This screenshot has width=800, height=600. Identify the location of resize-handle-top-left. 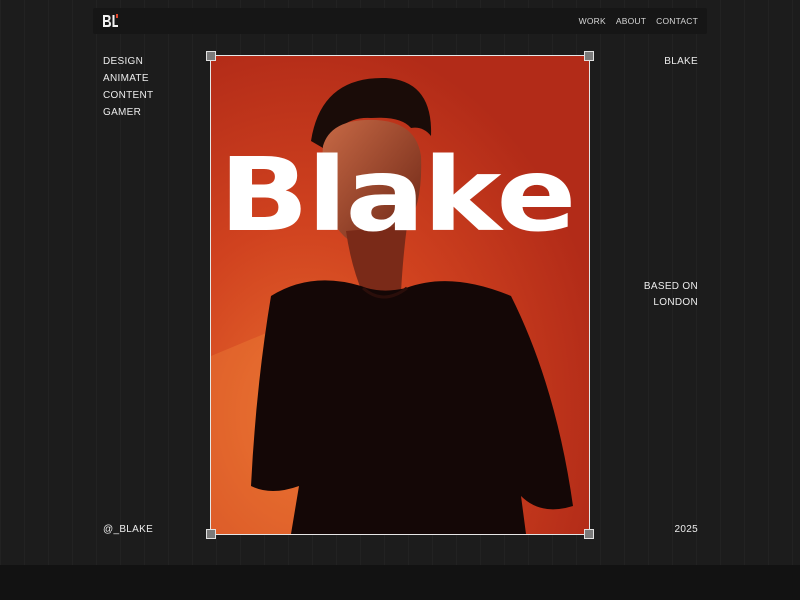
(211, 56).